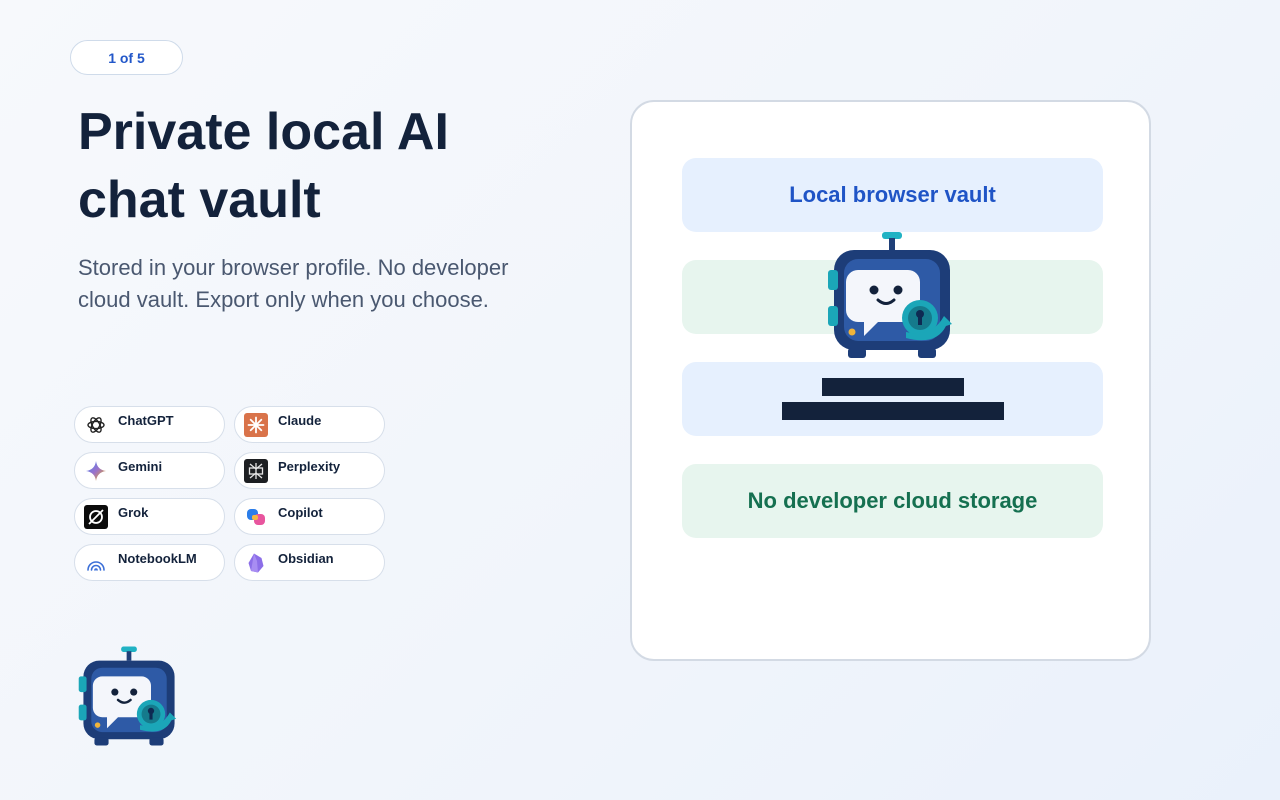  Describe the element at coordinates (256, 470) in the screenshot. I see `perplexity-icon` at that location.